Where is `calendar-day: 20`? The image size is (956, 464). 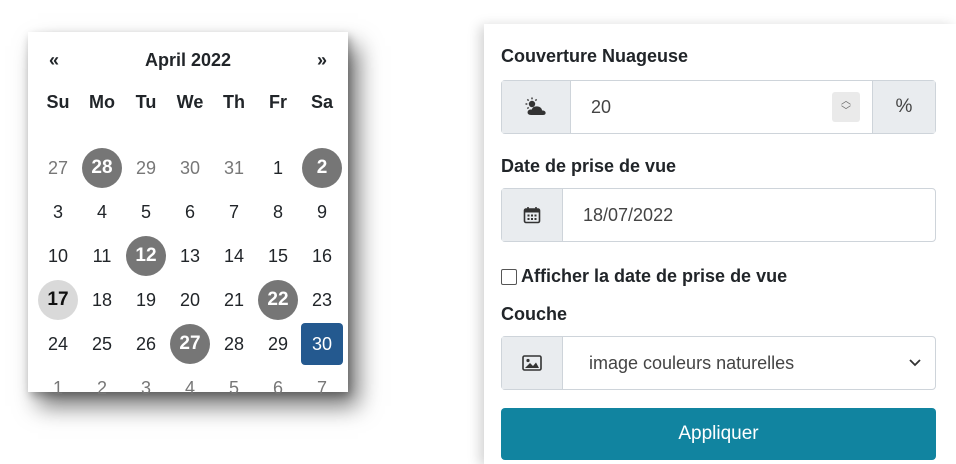
calendar-day: 20 is located at coordinates (190, 300).